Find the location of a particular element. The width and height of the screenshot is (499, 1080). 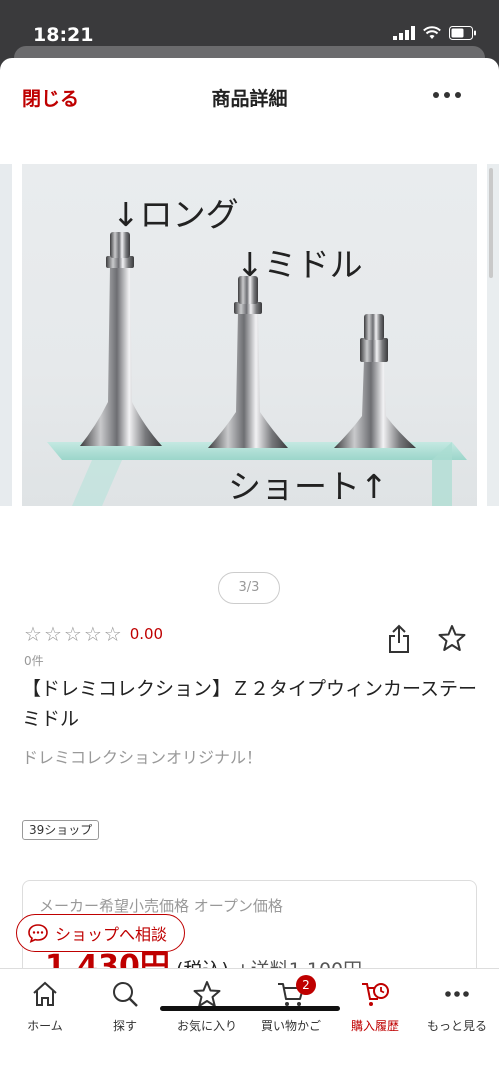

status-icons is located at coordinates (435, 33).